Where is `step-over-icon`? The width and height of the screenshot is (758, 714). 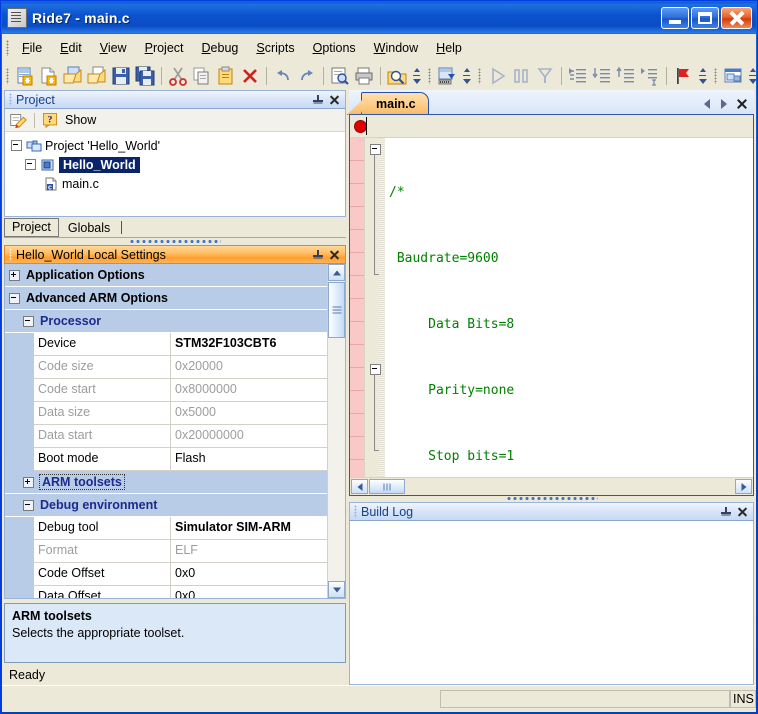 step-over-icon is located at coordinates (602, 76).